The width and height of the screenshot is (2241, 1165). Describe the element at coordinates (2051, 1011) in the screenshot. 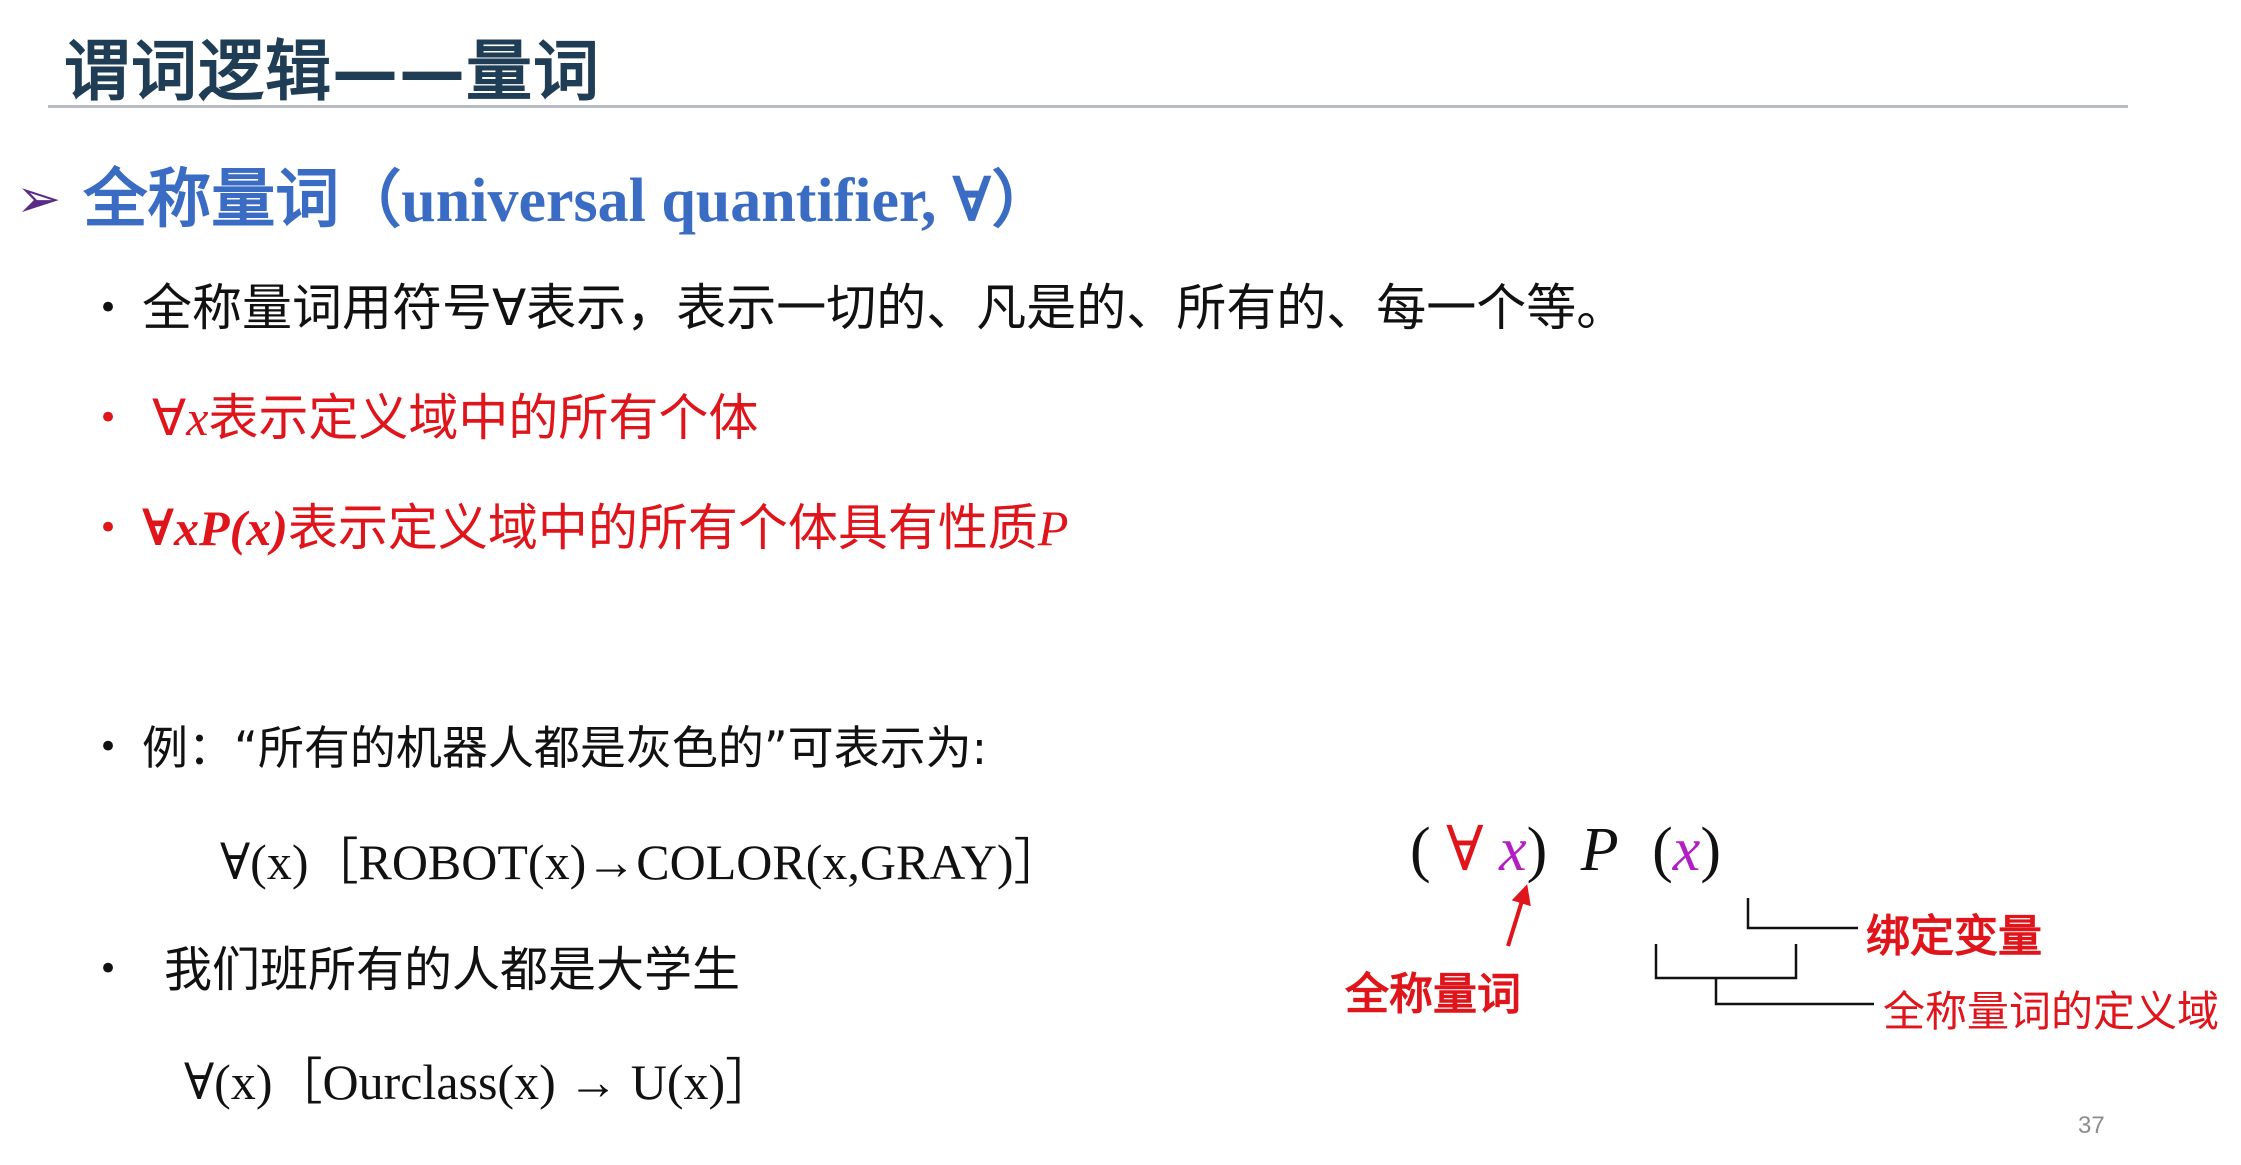

I see `label-domain: 全称量词的定义域` at that location.